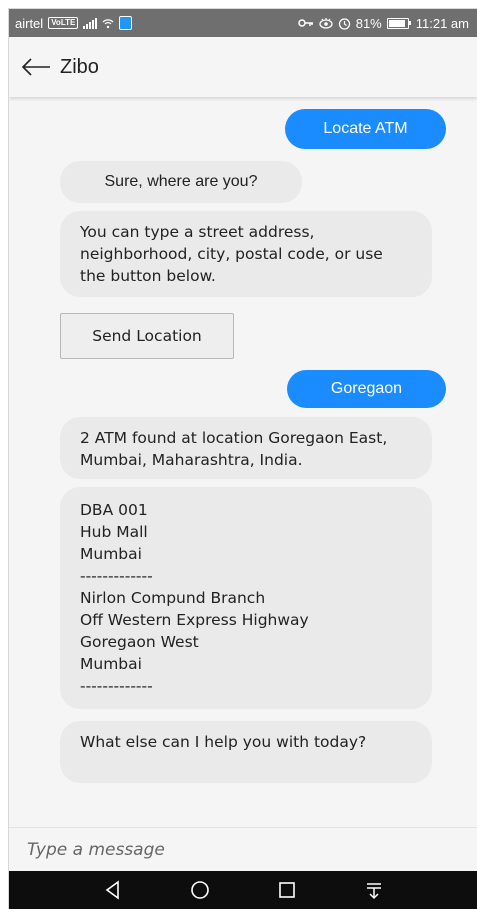 The image size is (477, 909). What do you see at coordinates (243, 890) in the screenshot?
I see `system-nav-bar` at bounding box center [243, 890].